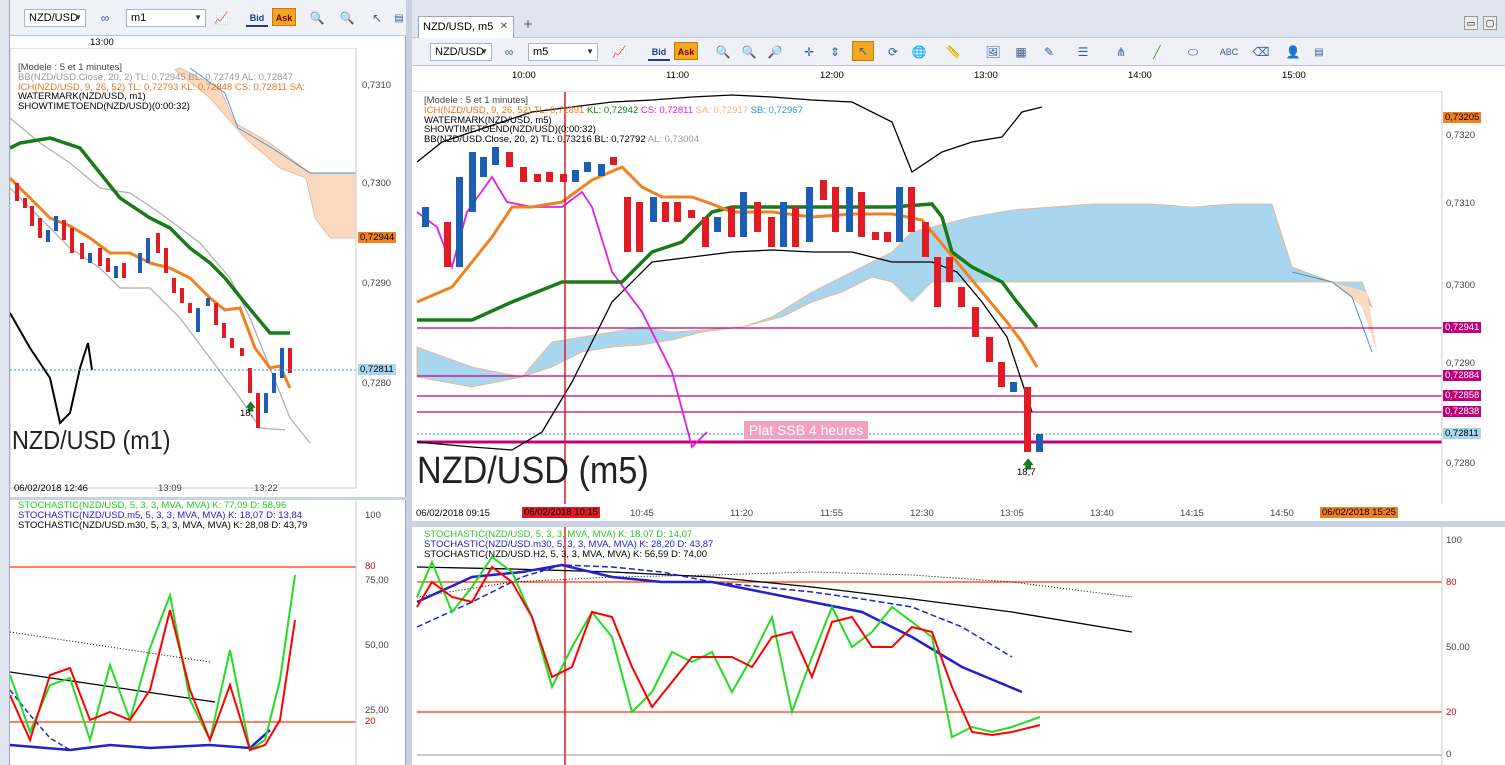  I want to click on right-legend-ich-b: KL: 0,72942, so click(612, 110).